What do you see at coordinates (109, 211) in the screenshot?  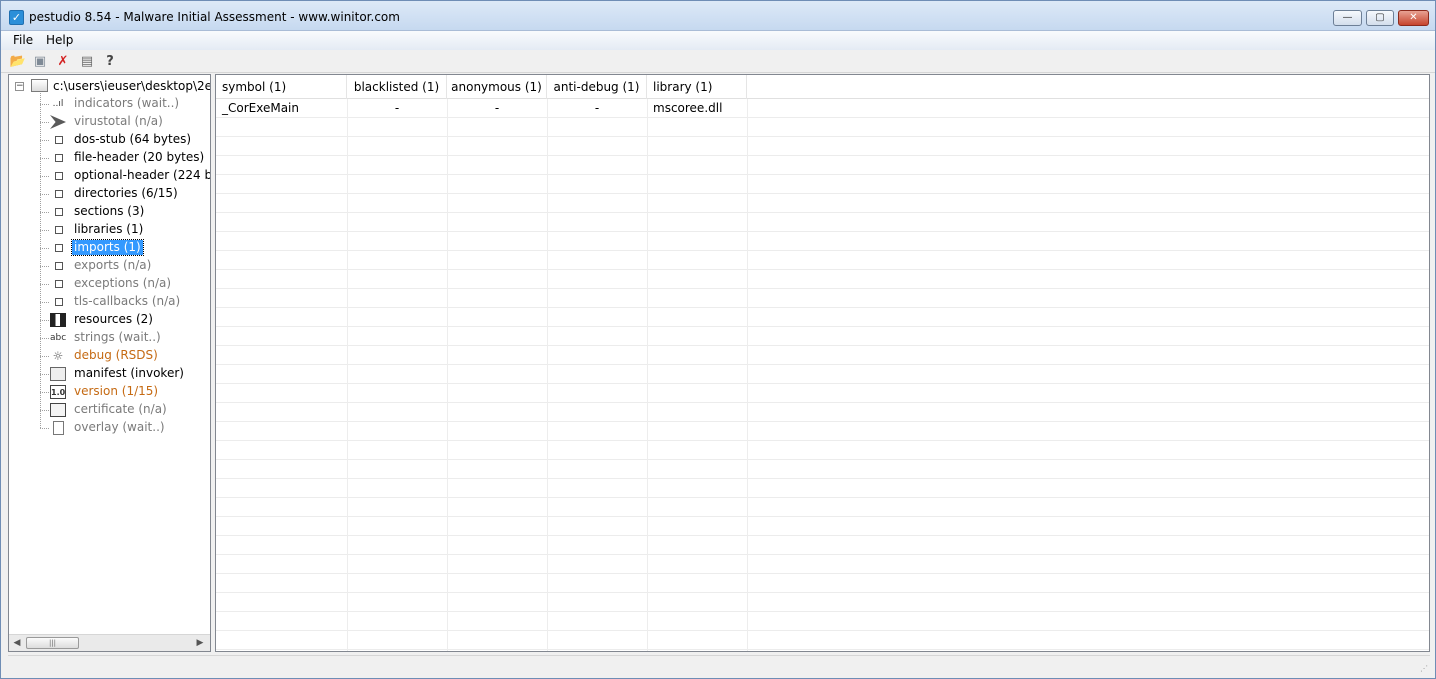 I see `tree-item-label: sections (3)` at bounding box center [109, 211].